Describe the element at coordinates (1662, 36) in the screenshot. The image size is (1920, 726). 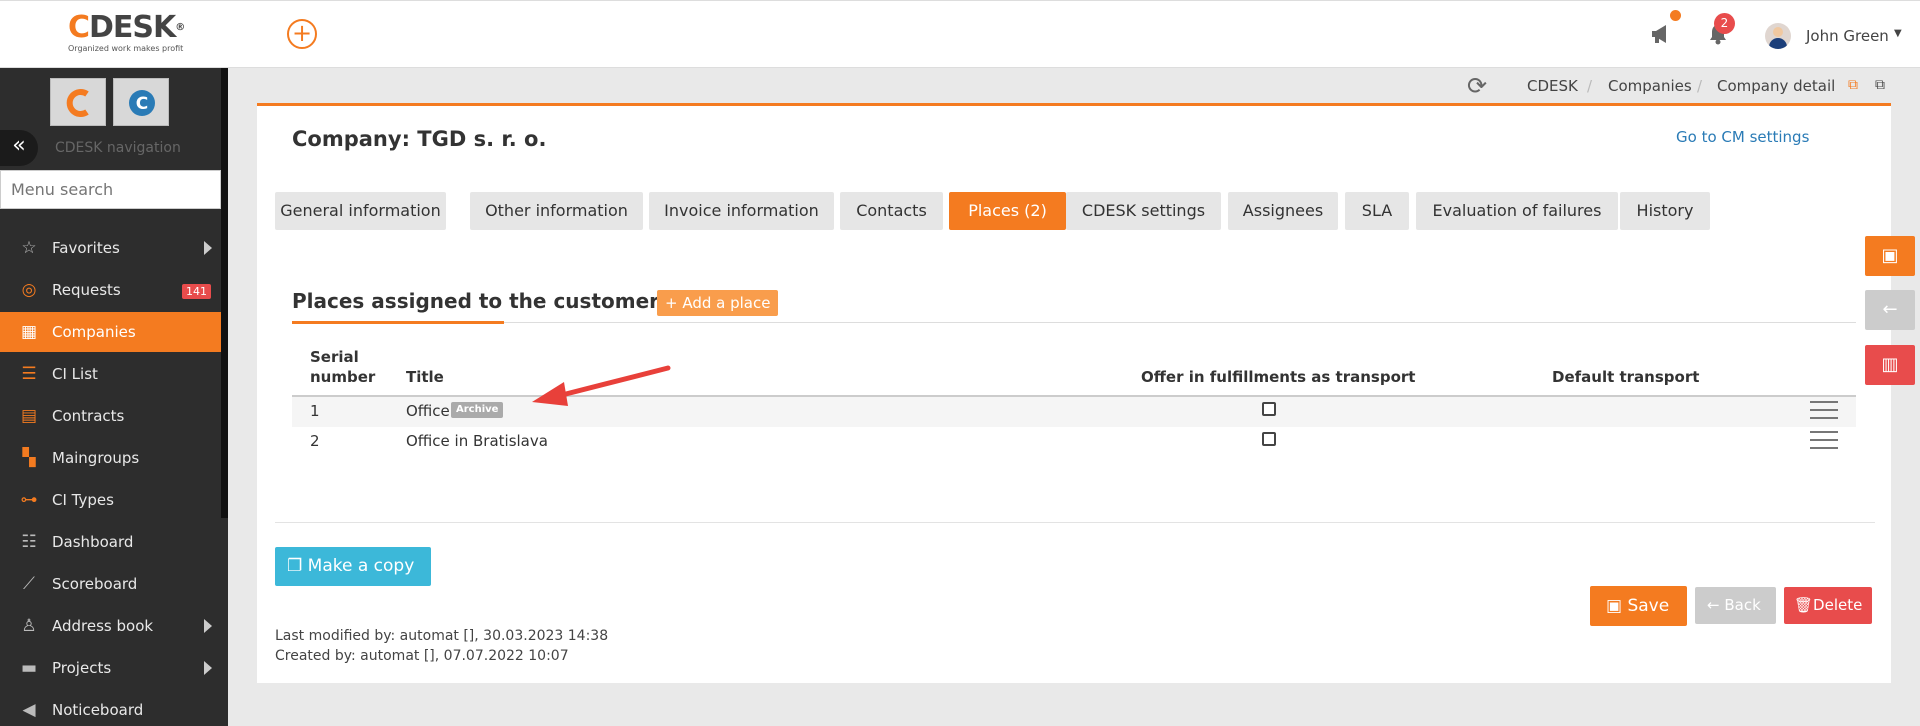
I see `megaphone-icon` at that location.